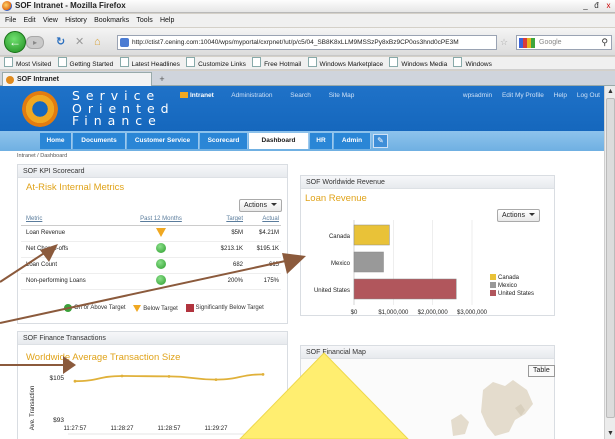 This screenshot has width=615, height=439. Describe the element at coordinates (151, 265) in the screenshot. I see `table-row: Loan Count 682 615` at that location.